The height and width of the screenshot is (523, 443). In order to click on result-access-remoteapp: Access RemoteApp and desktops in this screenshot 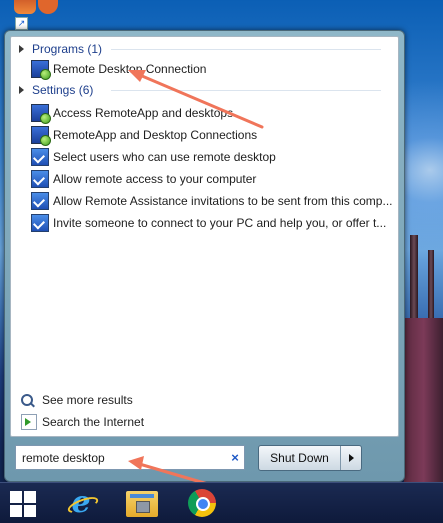, I will do `click(132, 113)`.